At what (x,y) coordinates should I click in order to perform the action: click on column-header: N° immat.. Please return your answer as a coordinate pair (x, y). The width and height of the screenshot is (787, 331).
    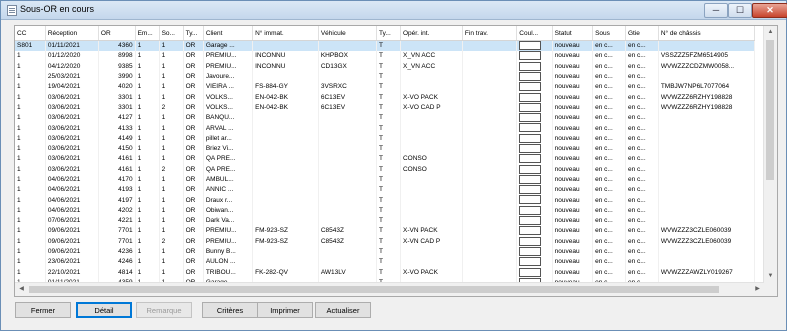
    Looking at the image, I should click on (285, 33).